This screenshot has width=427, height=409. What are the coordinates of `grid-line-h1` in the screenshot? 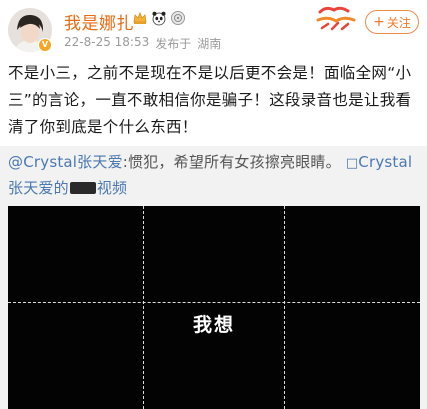 It's located at (214, 302).